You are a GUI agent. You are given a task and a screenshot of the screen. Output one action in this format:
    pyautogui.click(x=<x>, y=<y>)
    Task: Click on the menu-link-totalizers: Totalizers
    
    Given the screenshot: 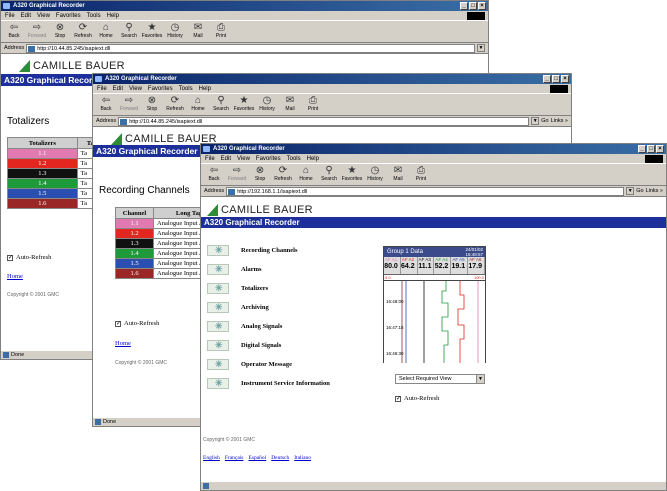 What is the action you would take?
    pyautogui.click(x=237, y=288)
    